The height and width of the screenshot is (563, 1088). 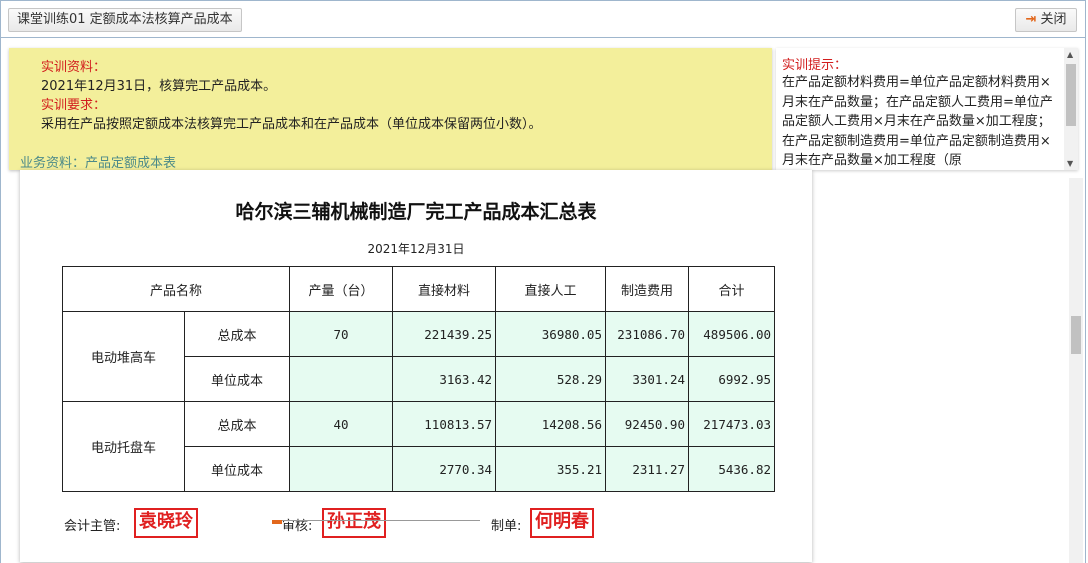 I want to click on supervisor-stamp: 袁晓玲, so click(x=166, y=523).